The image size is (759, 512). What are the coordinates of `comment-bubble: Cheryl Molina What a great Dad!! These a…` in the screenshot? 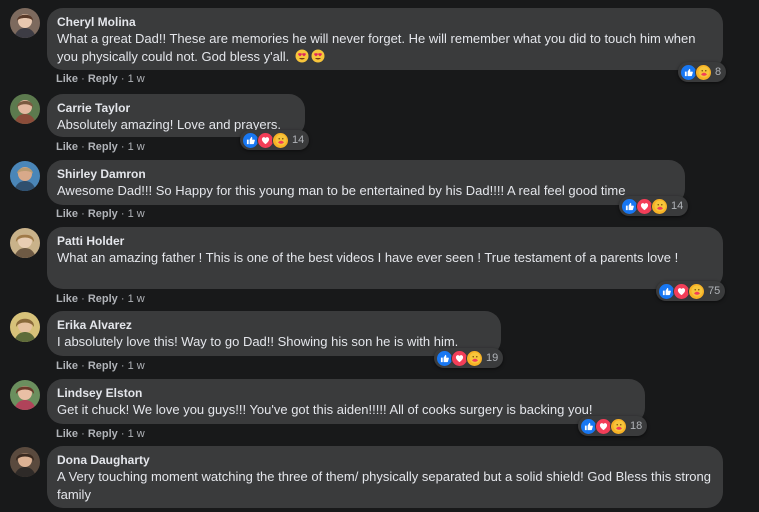 It's located at (385, 39).